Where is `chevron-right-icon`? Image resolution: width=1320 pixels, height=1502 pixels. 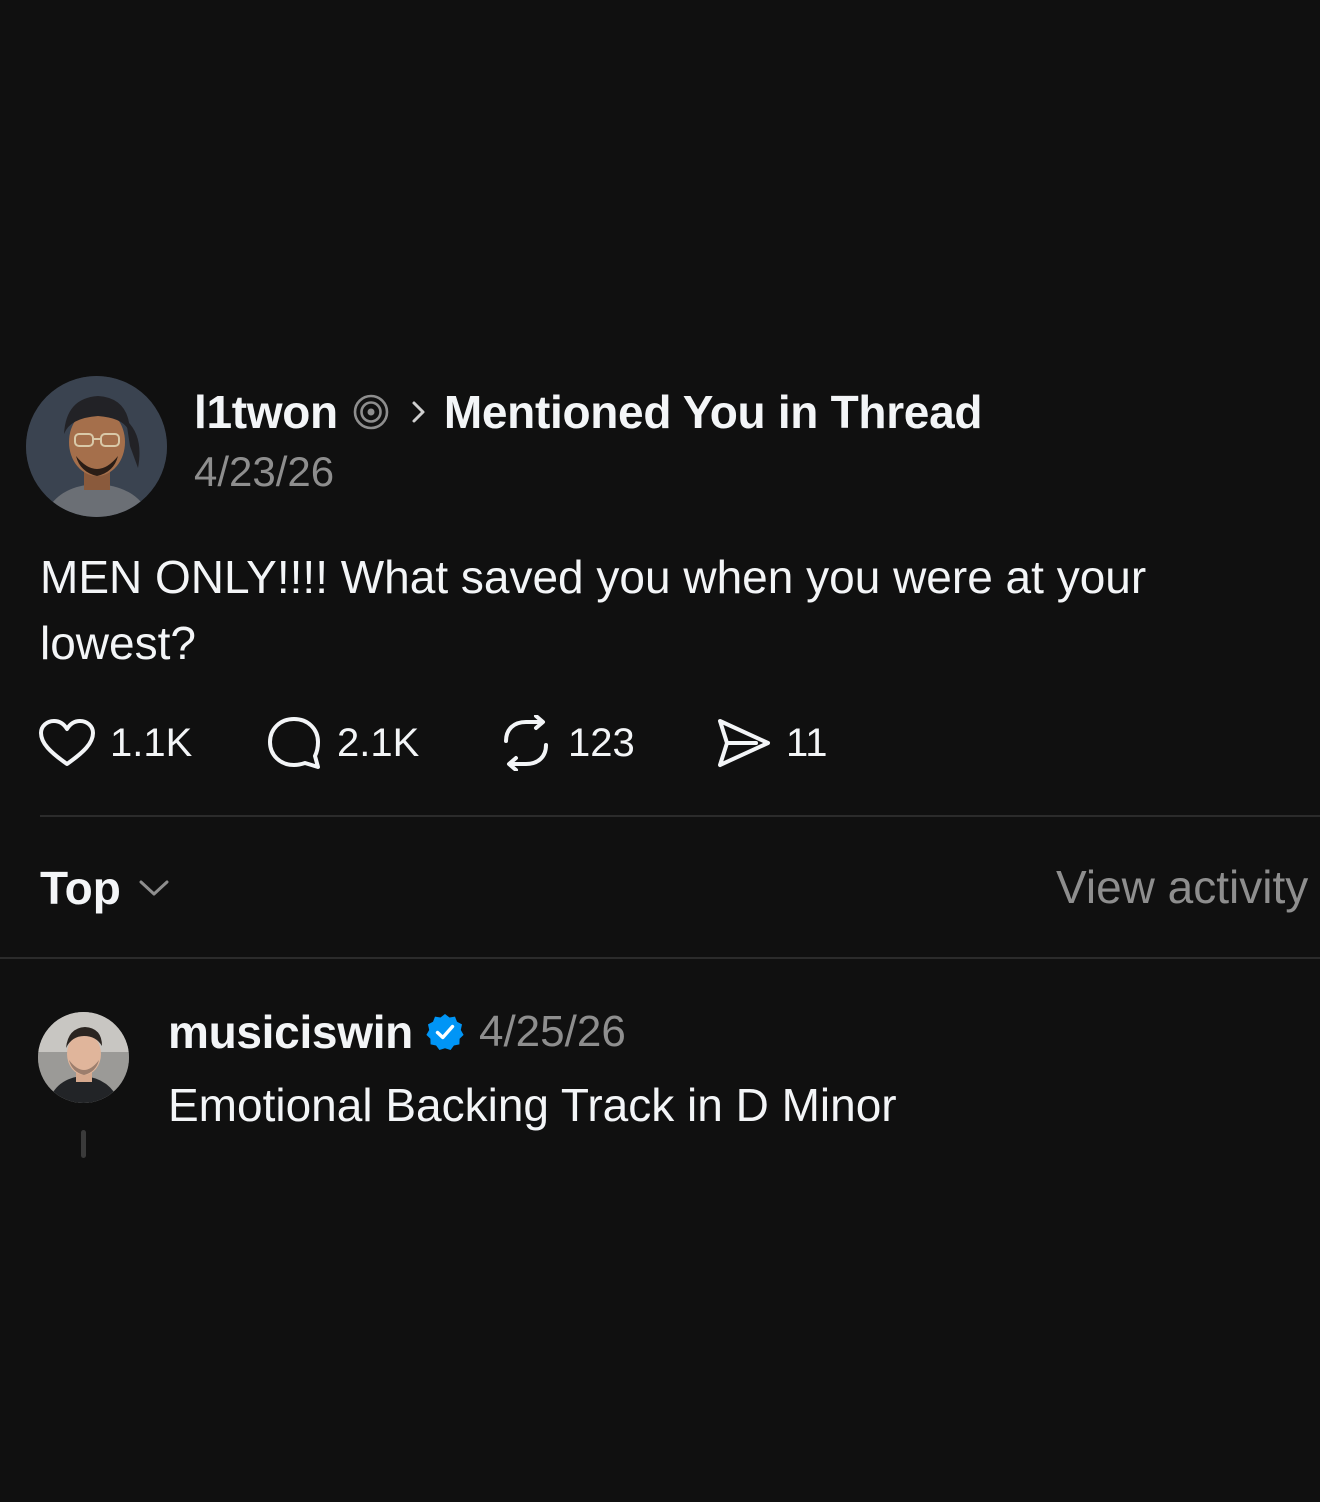 chevron-right-icon is located at coordinates (419, 412).